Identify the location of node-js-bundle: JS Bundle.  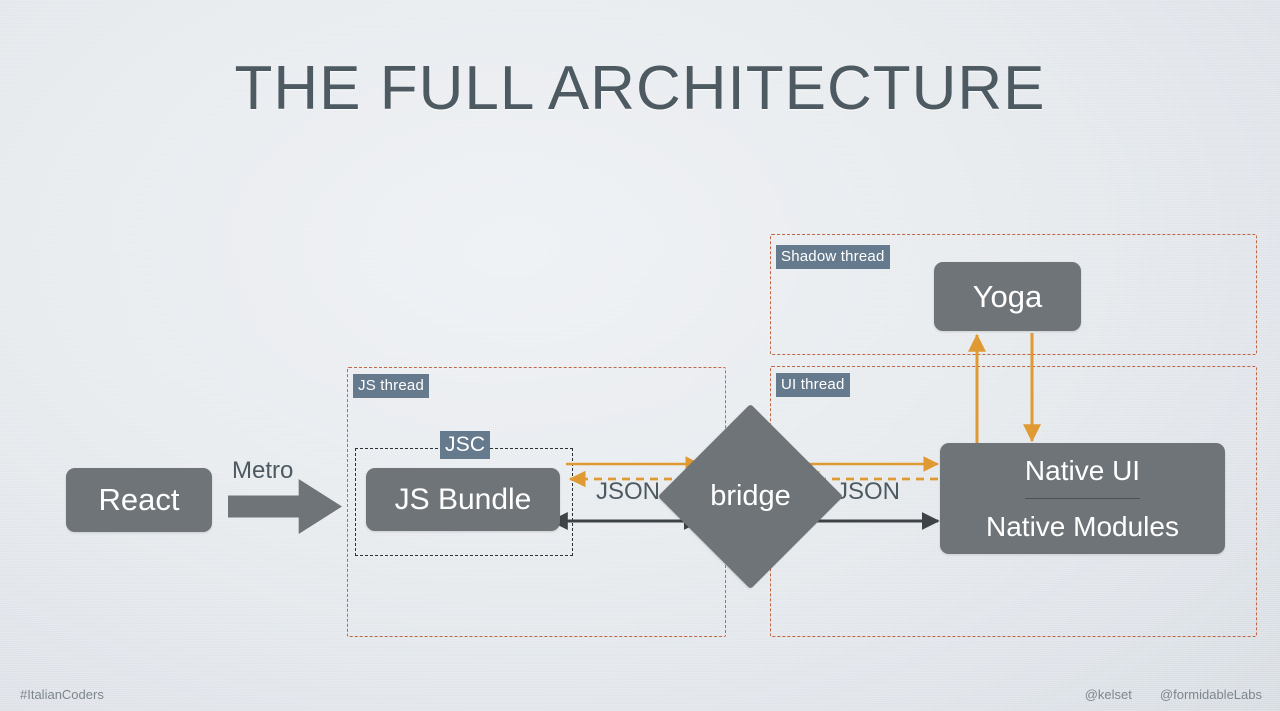
(463, 499).